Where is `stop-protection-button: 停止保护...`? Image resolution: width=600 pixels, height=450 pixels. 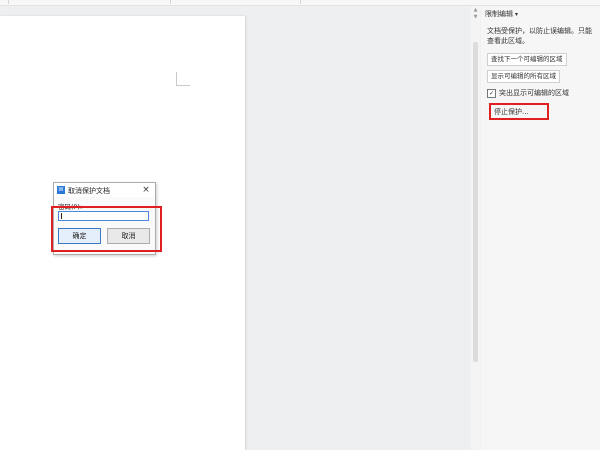 stop-protection-button: 停止保护... is located at coordinates (519, 111).